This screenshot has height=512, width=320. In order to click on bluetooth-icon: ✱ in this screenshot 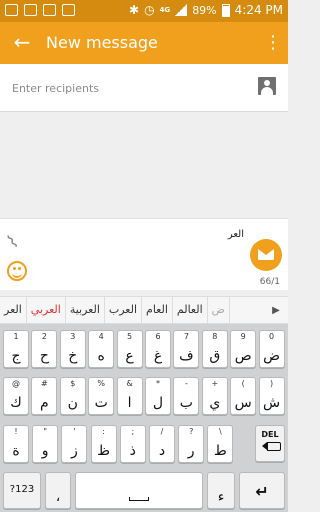, I will do `click(134, 10)`.